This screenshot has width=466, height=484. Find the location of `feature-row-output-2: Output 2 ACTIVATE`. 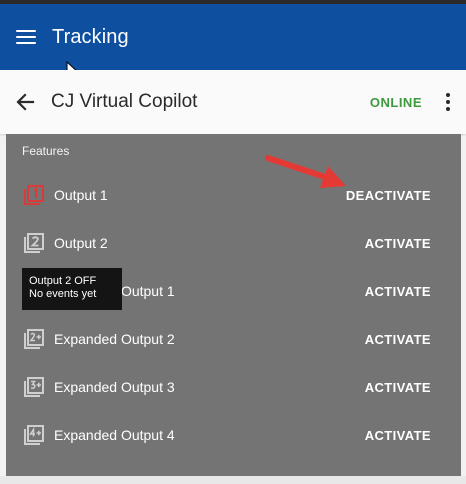

feature-row-output-2: Output 2 ACTIVATE is located at coordinates (233, 243).